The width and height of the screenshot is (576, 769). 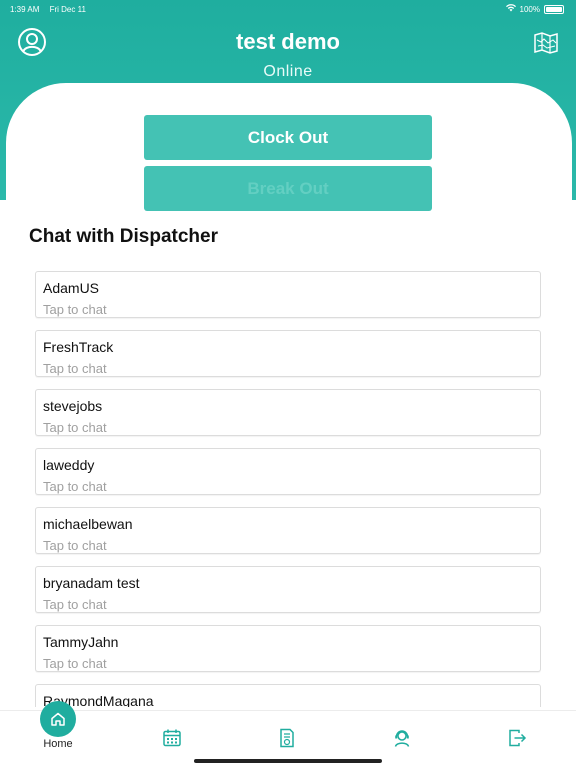 I want to click on nav-logout, so click(x=517, y=738).